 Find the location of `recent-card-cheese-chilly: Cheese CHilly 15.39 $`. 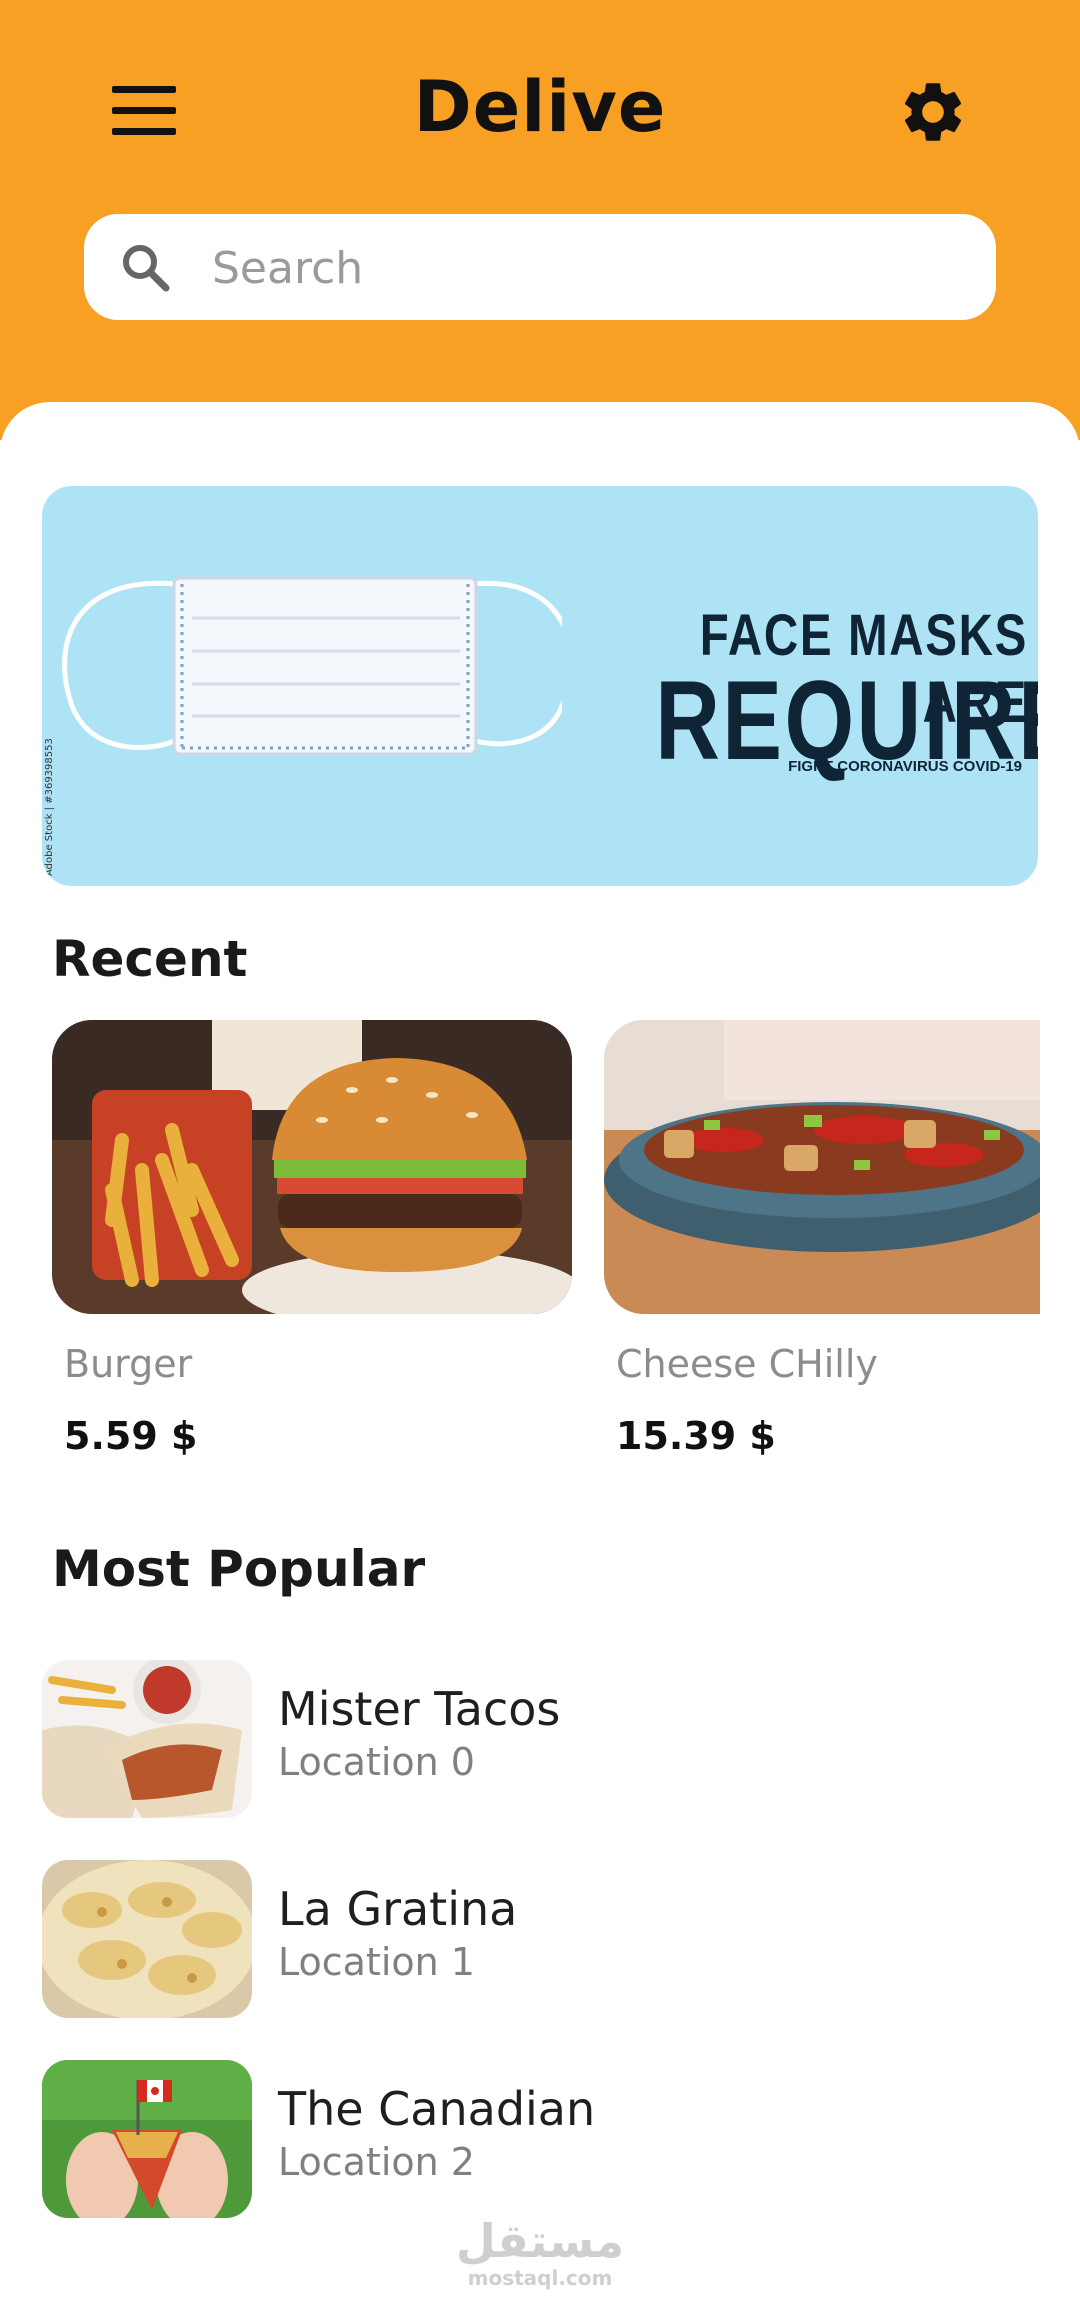

recent-card-cheese-chilly: Cheese CHilly 15.39 $ is located at coordinates (822, 1250).